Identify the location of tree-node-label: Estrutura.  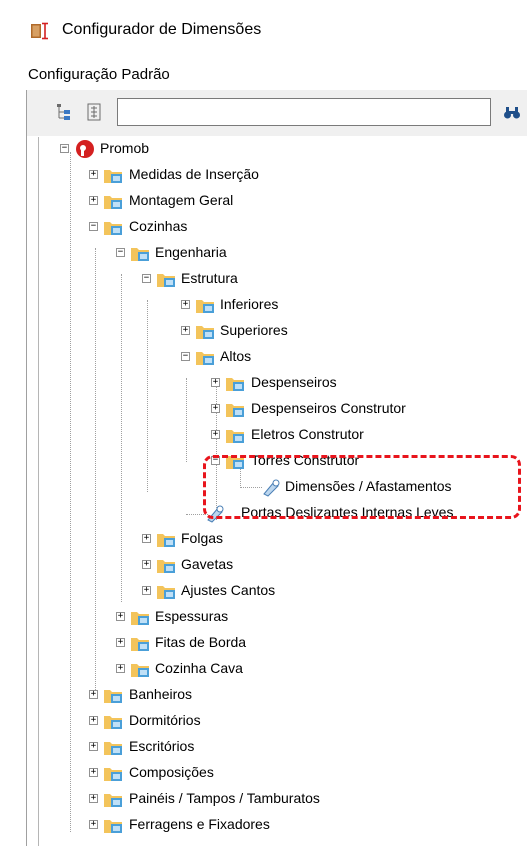
(209, 278).